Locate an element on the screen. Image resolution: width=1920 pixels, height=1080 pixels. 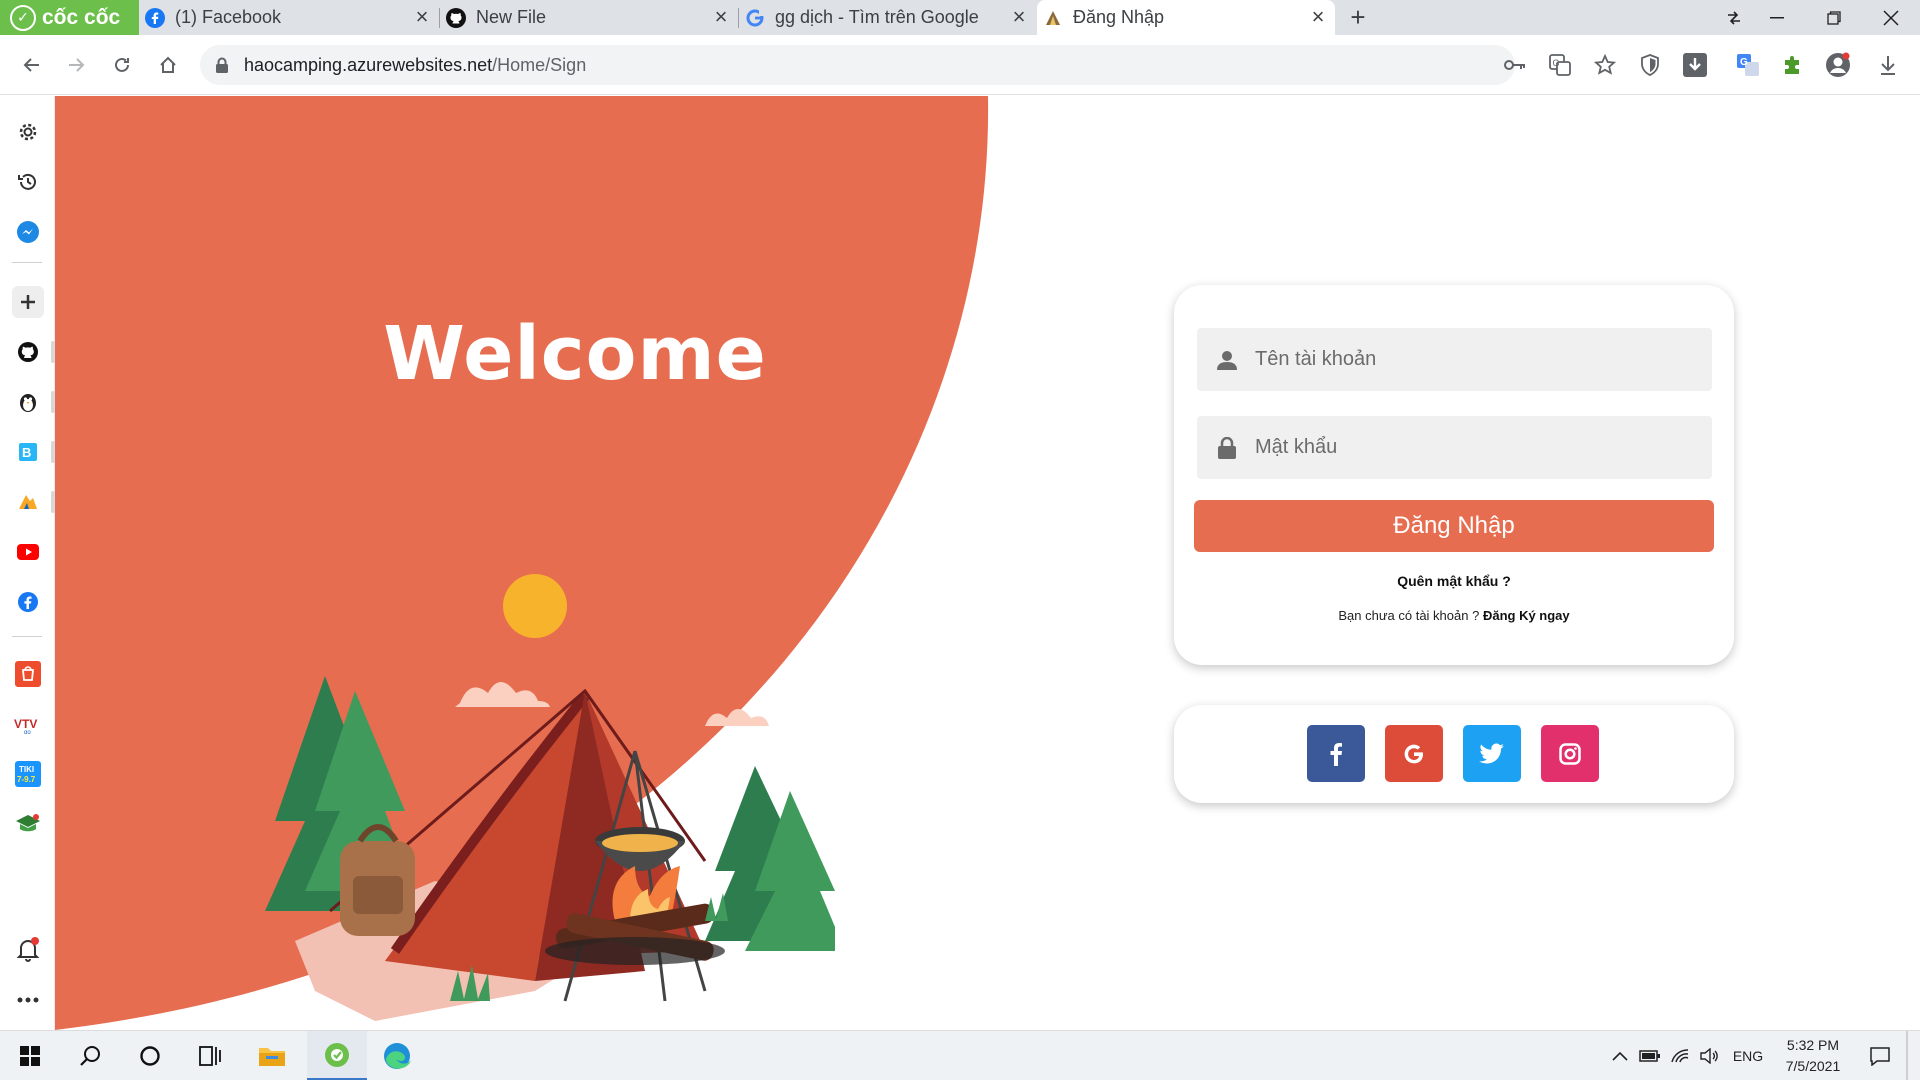
twitter-login-button is located at coordinates (1492, 753).